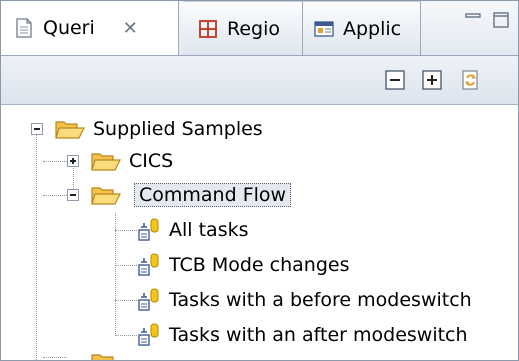 The width and height of the screenshot is (519, 361). Describe the element at coordinates (432, 80) in the screenshot. I see `expand-all-icon` at that location.